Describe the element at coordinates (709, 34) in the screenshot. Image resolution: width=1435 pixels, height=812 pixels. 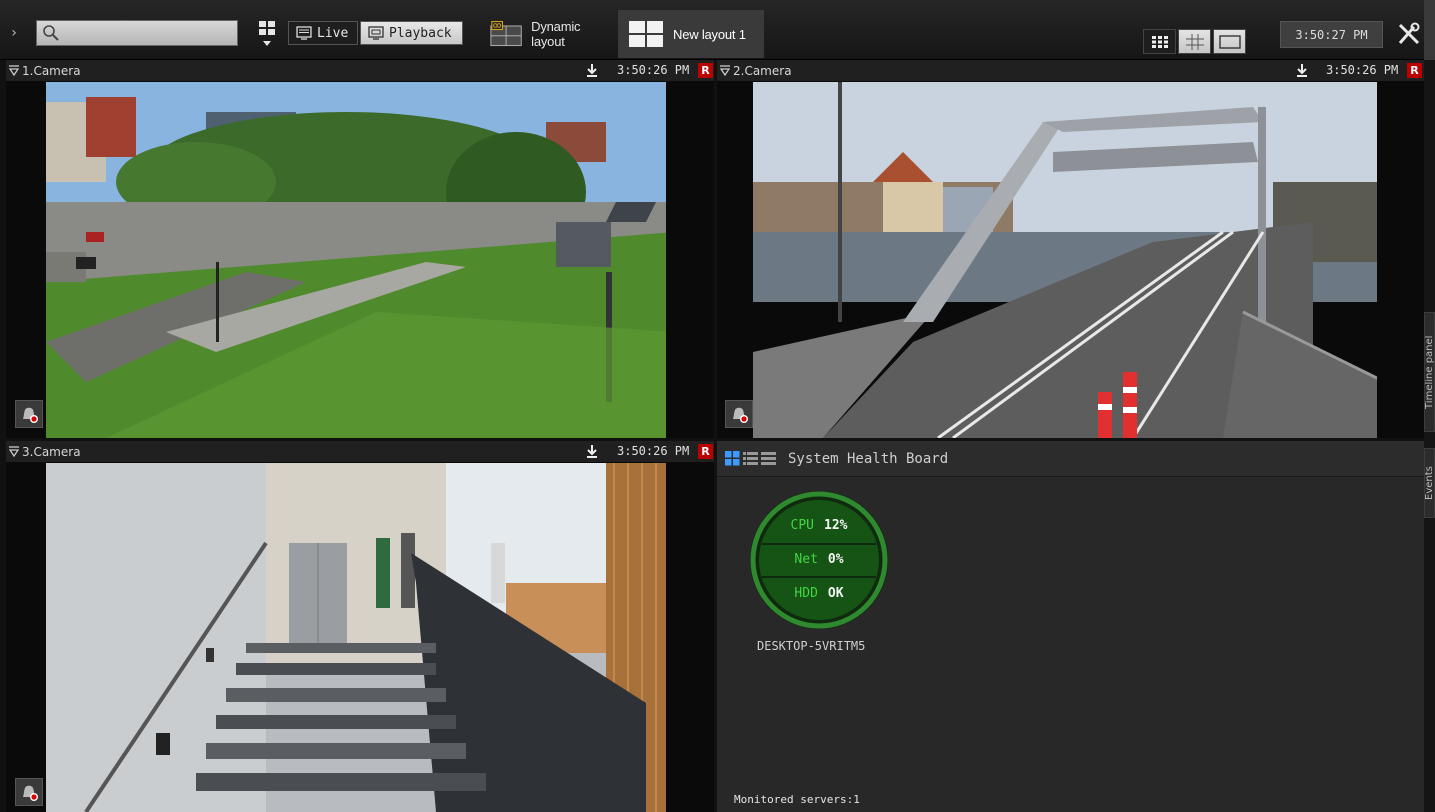
I see `tab-new-layout-1-label: New layout 1` at that location.